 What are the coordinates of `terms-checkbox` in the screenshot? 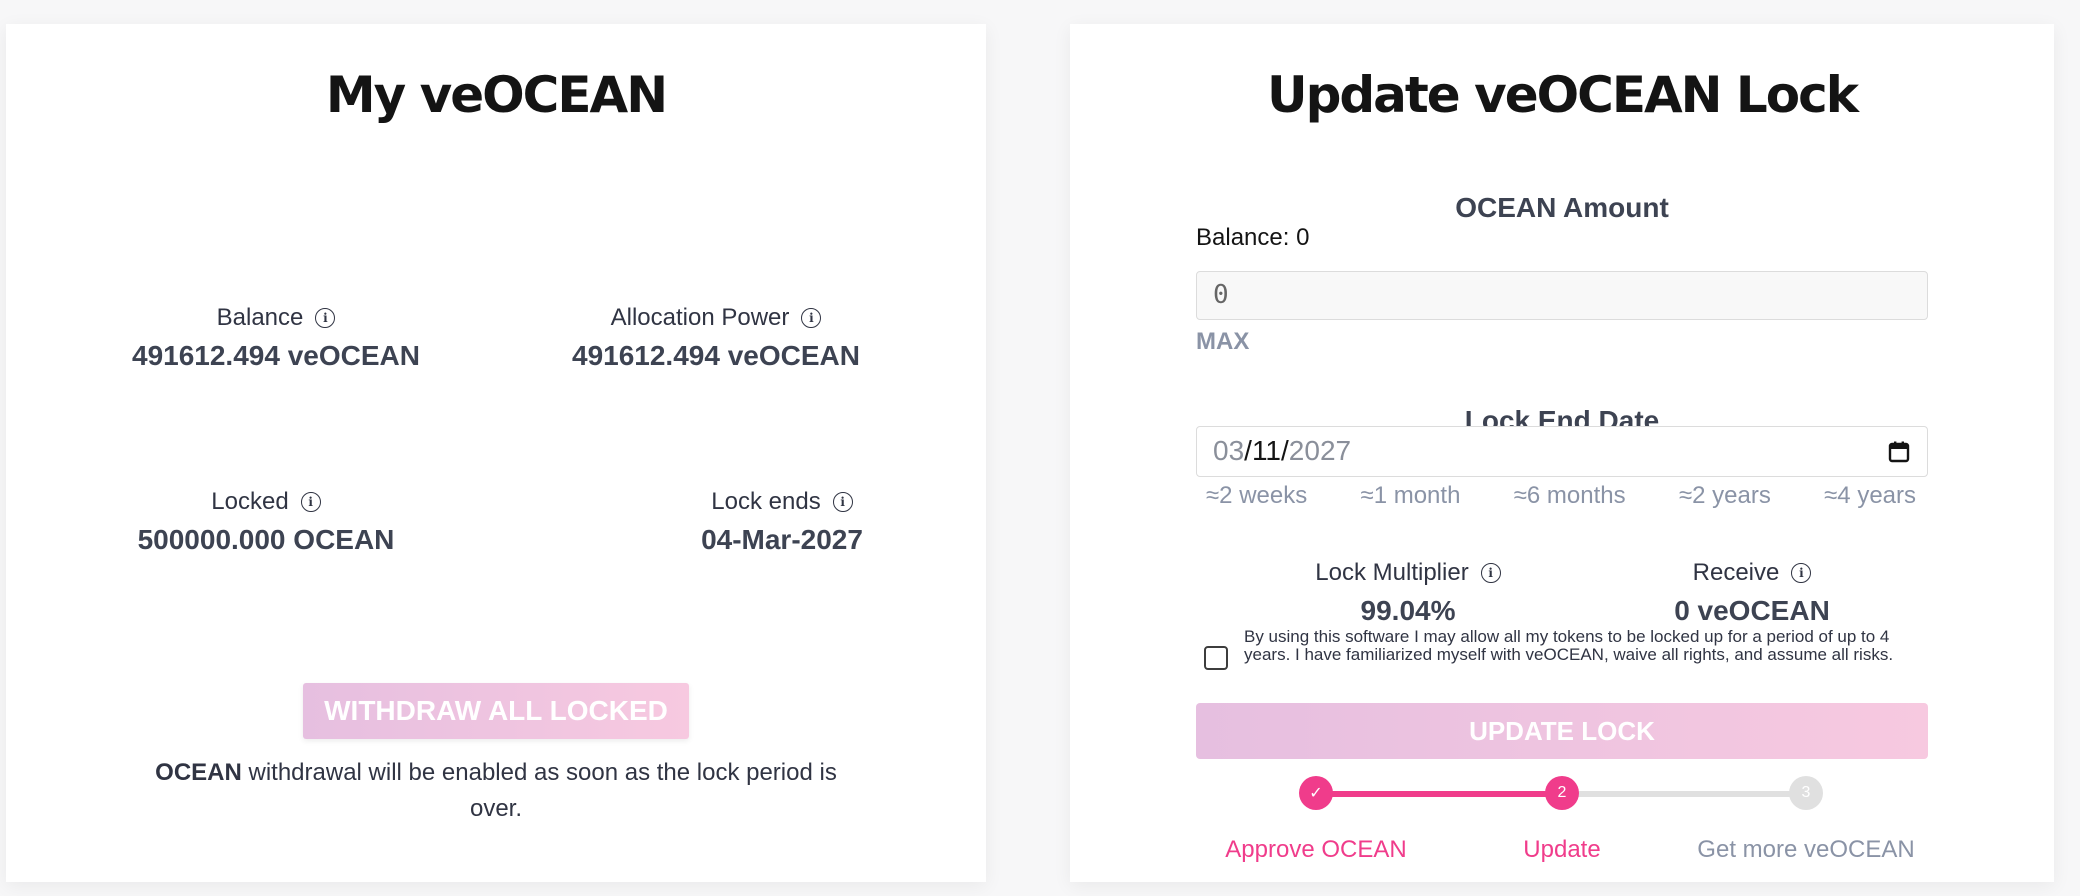 It's located at (1216, 658).